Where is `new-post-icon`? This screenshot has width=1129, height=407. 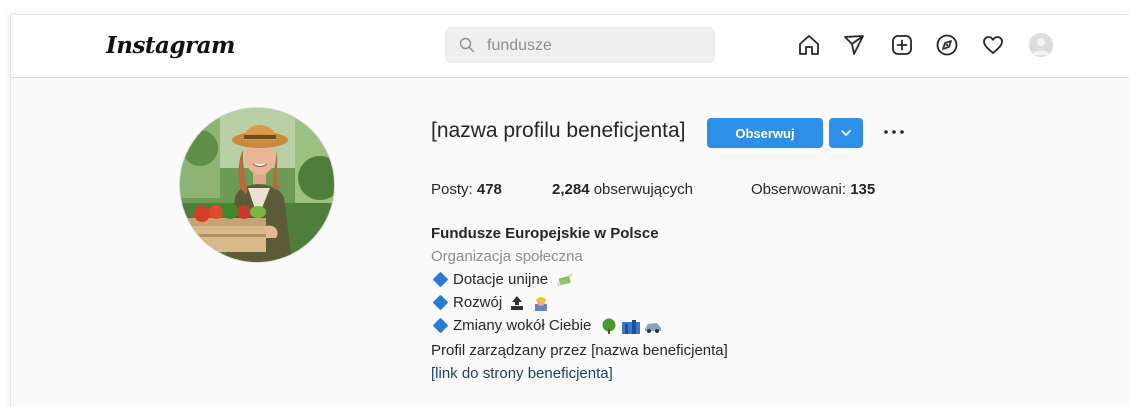 new-post-icon is located at coordinates (902, 45).